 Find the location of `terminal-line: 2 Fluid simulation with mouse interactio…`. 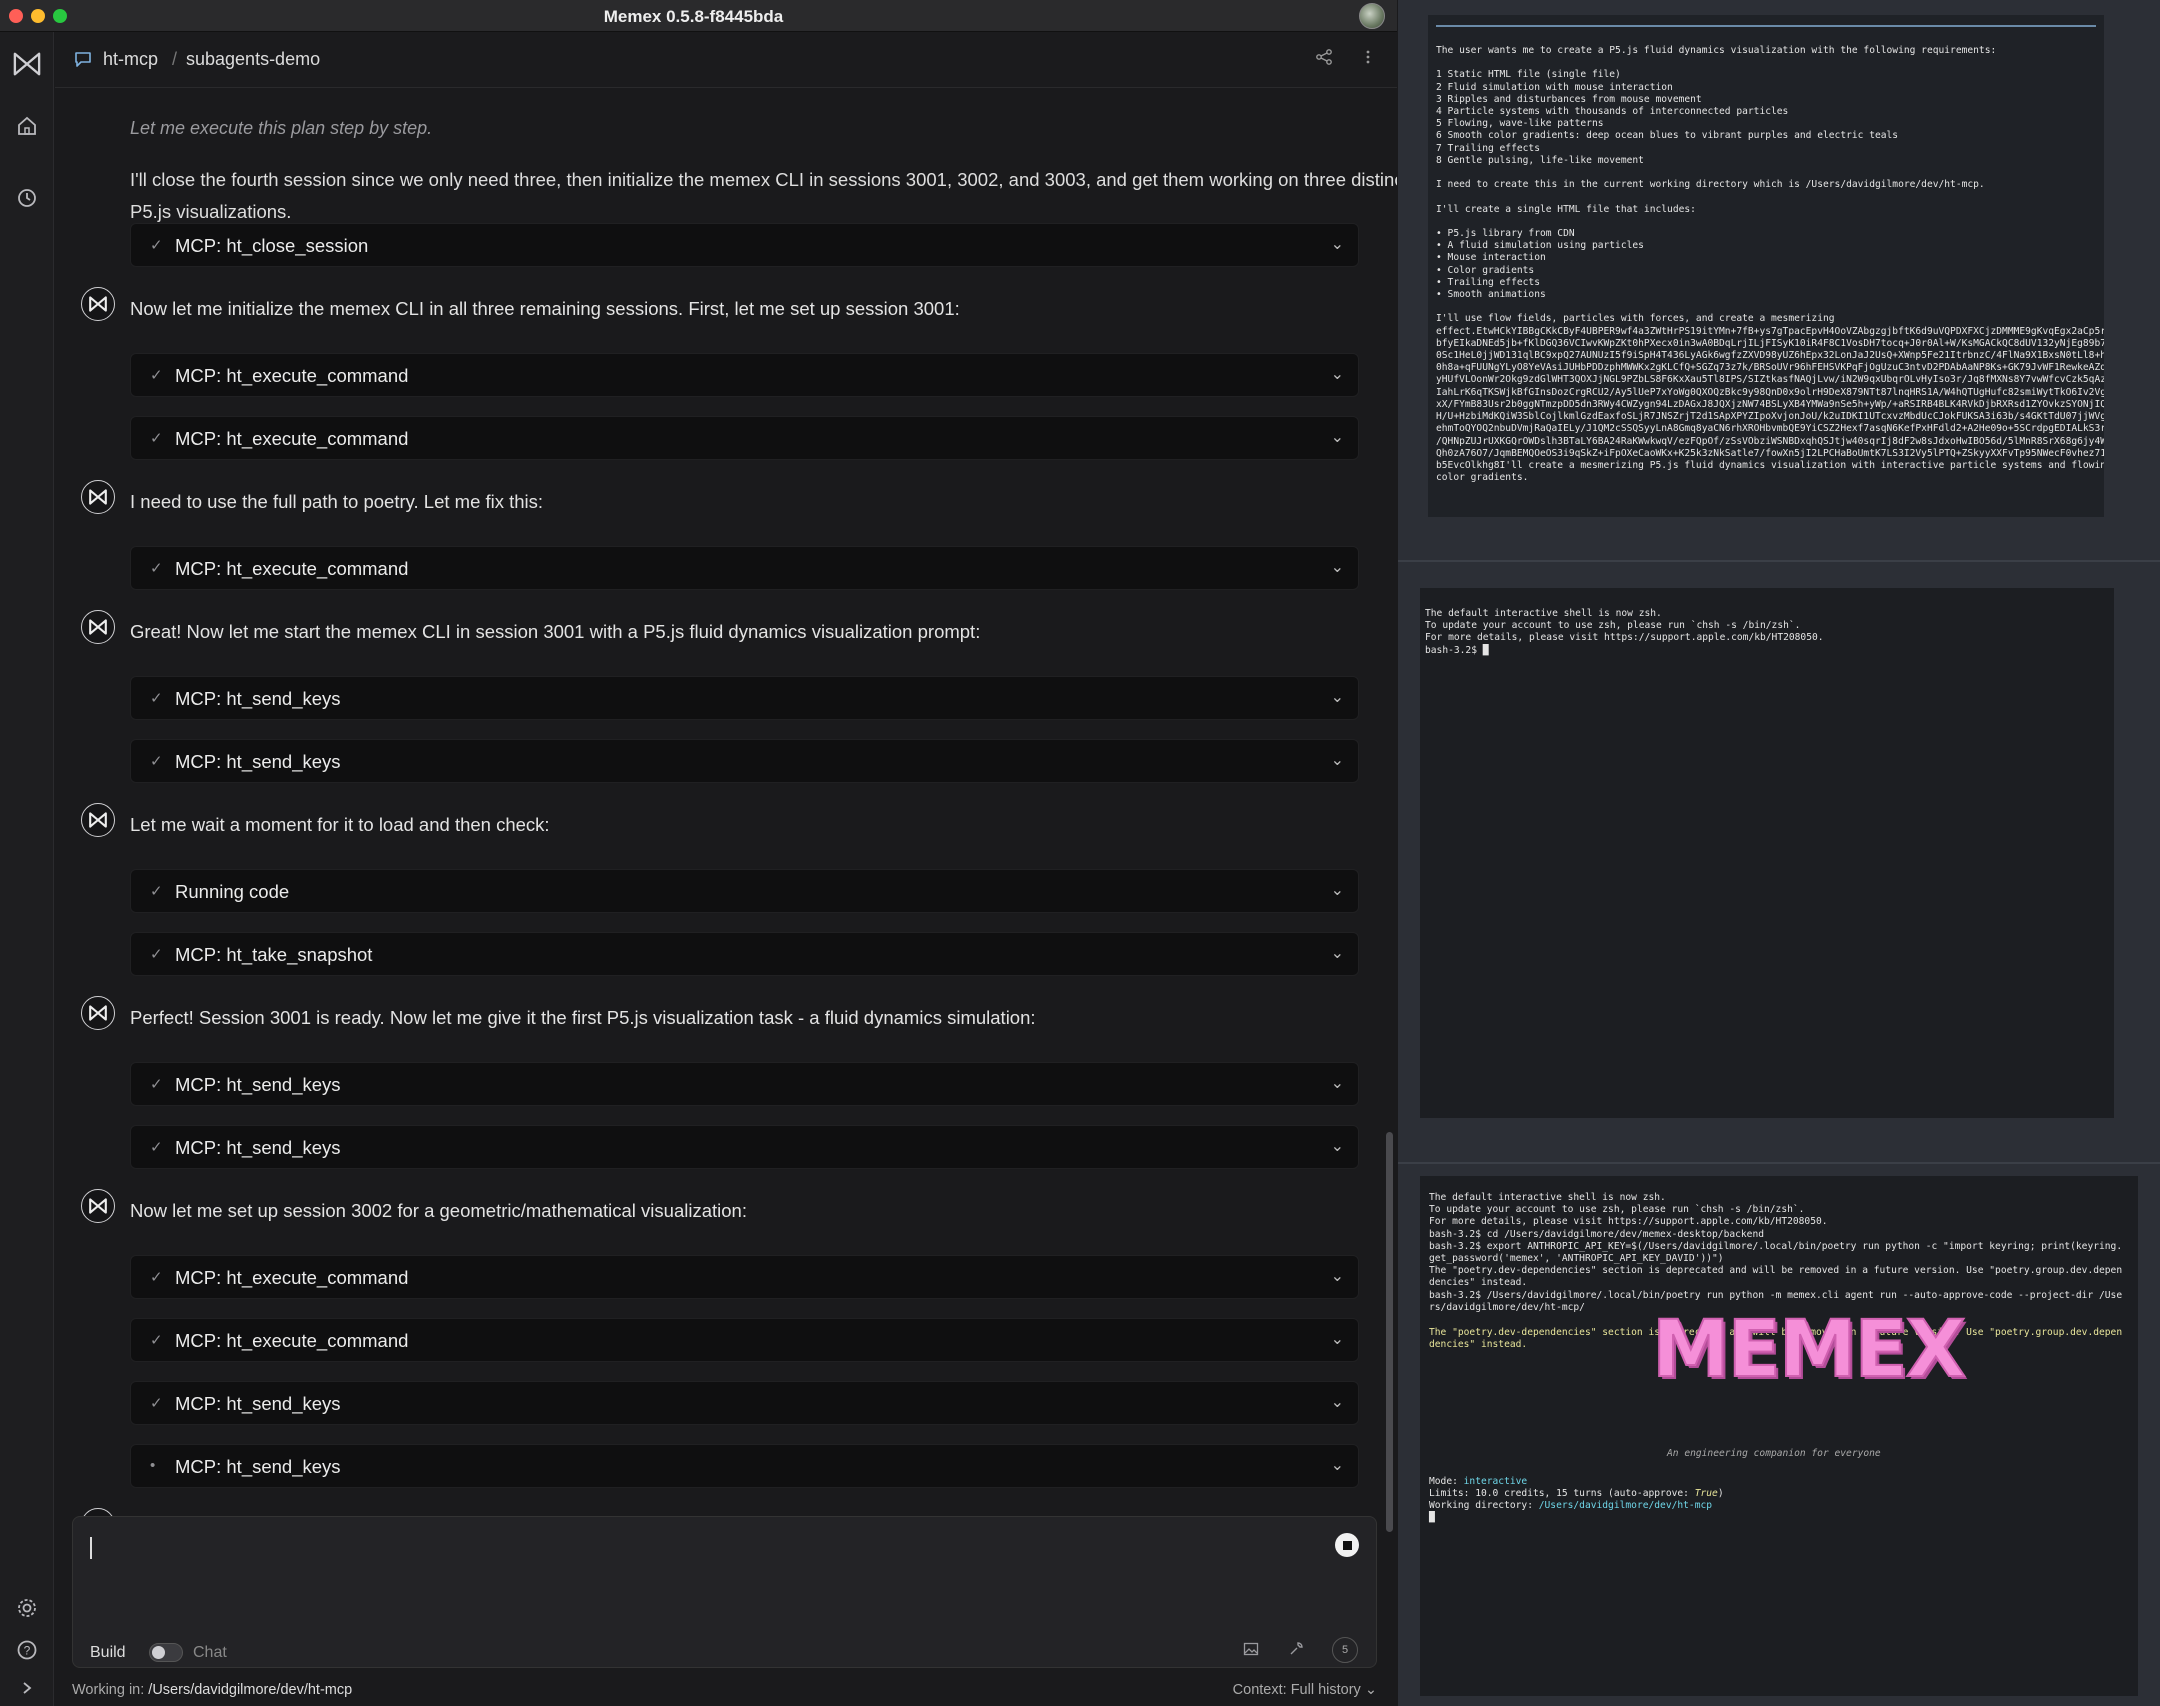

terminal-line: 2 Fluid simulation with mouse interactio… is located at coordinates (1554, 87).